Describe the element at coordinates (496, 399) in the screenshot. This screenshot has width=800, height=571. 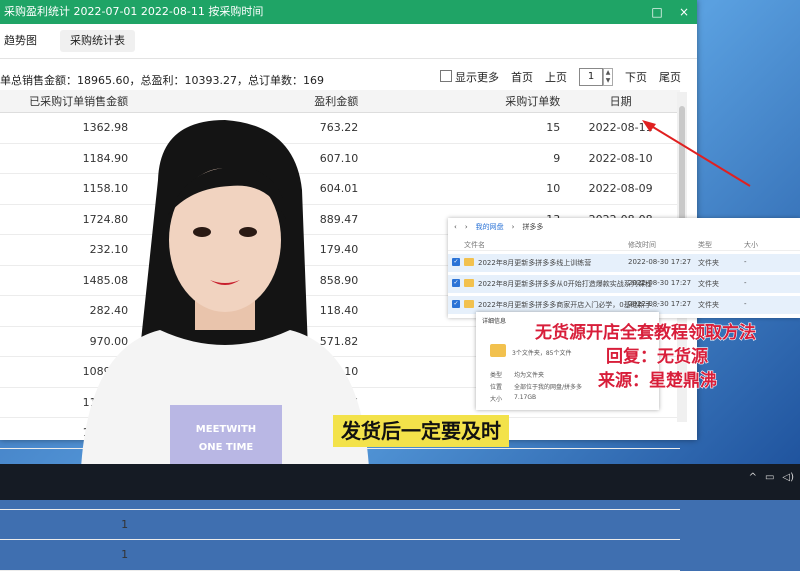
I see `details-size-label: 大小` at that location.